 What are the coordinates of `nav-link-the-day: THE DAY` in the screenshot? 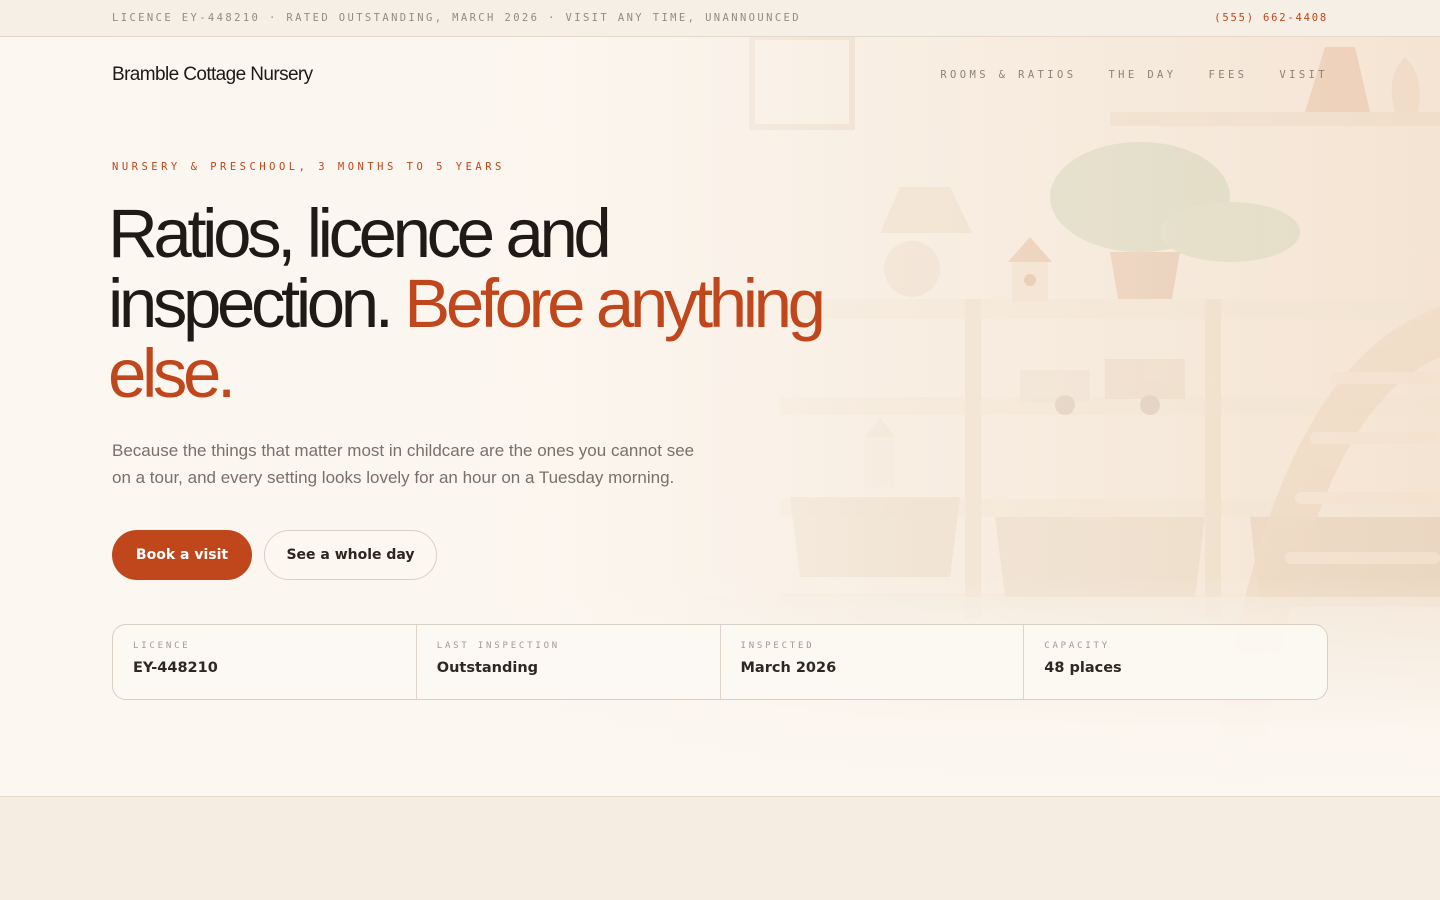 It's located at (1142, 75).